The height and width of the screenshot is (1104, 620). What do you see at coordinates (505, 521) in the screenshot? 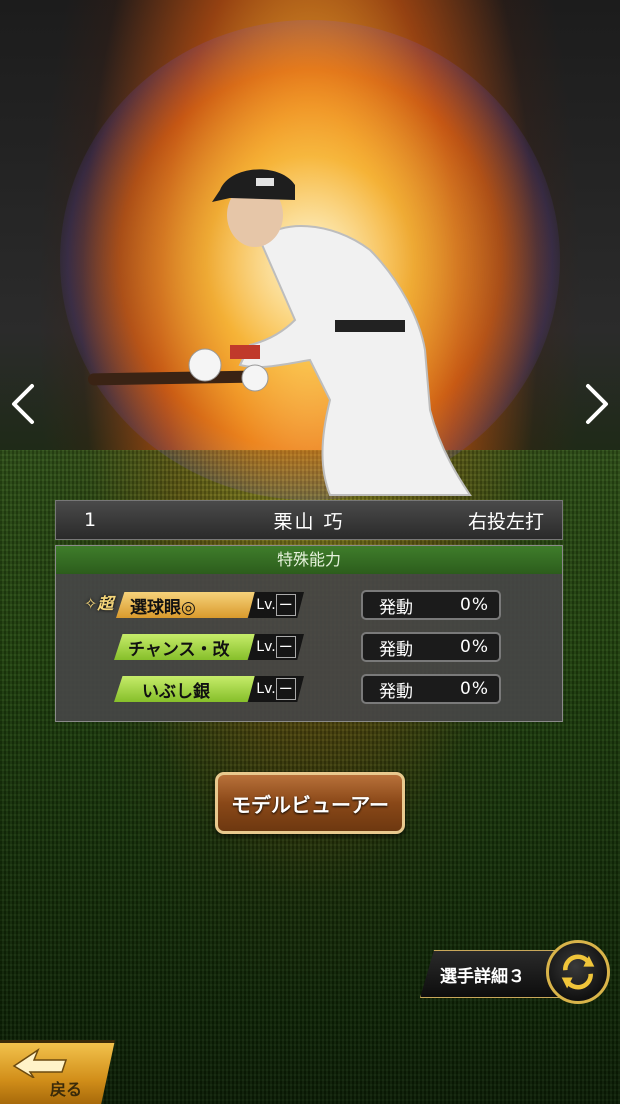
I see `player-handedness: 右投左打` at bounding box center [505, 521].